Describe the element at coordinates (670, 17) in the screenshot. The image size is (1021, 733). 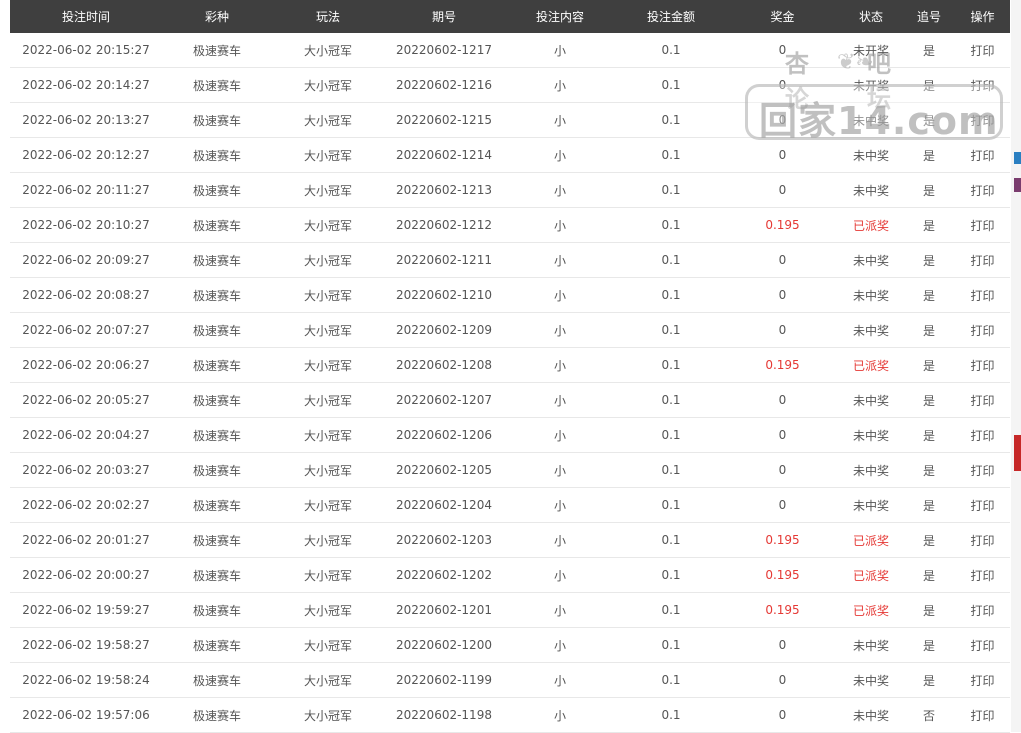
I see `header-bet-amount: 投注金额` at that location.